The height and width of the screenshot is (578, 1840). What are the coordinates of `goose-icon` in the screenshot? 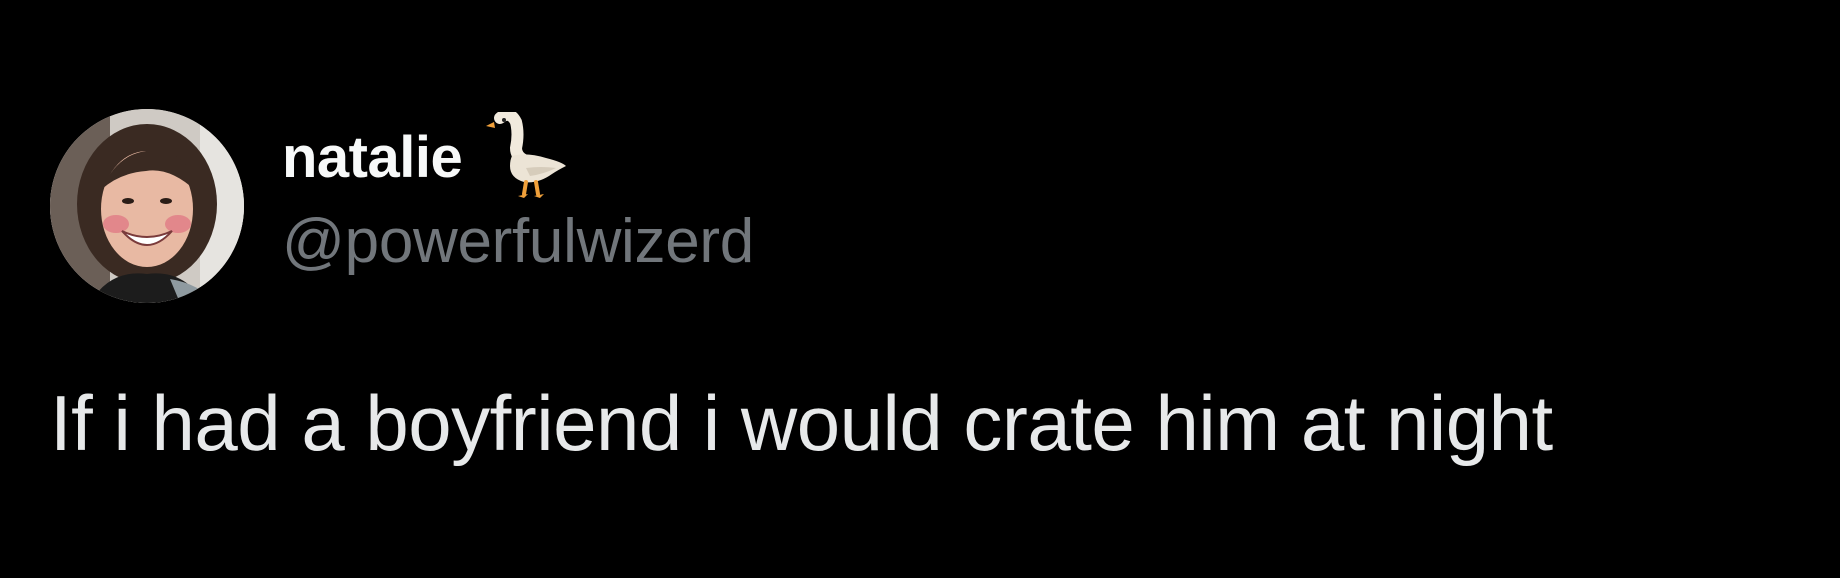 It's located at (527, 155).